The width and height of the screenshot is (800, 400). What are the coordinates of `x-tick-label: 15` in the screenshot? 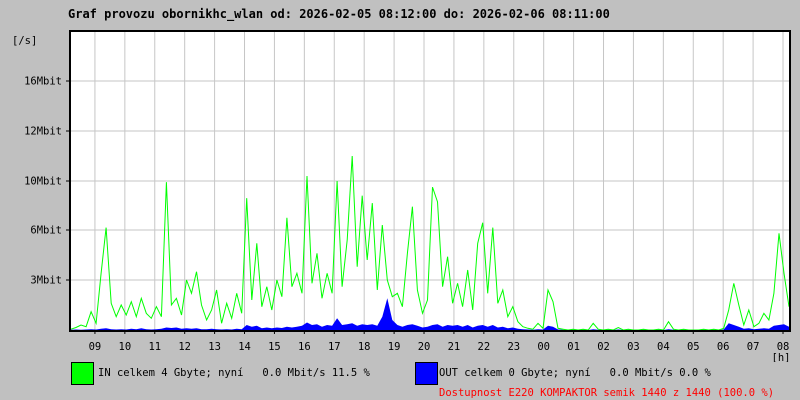 It's located at (274, 347).